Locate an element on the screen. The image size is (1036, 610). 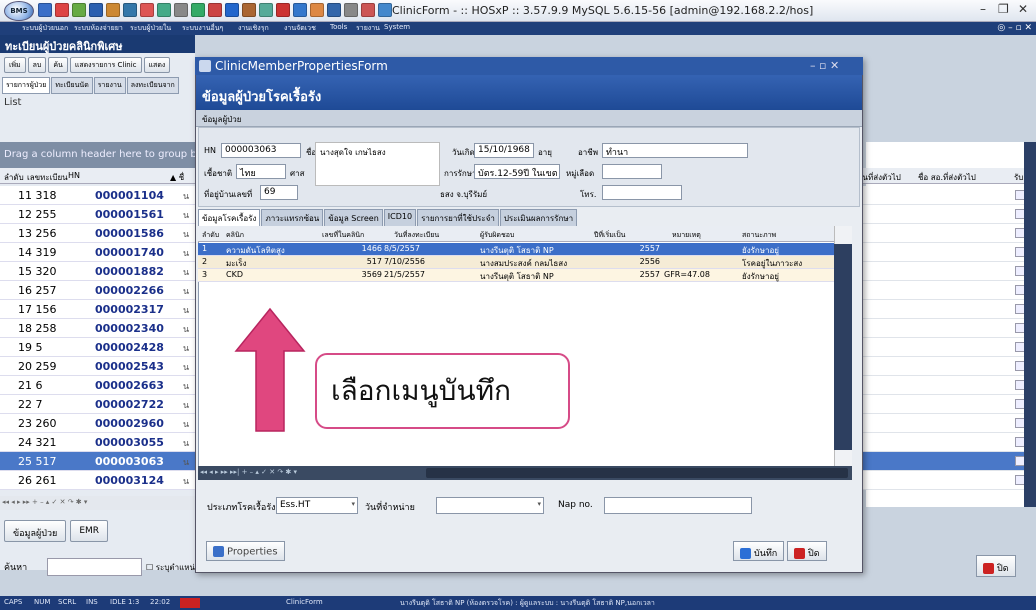
chronic-nav-scrollbar is located at coordinates (637, 473).